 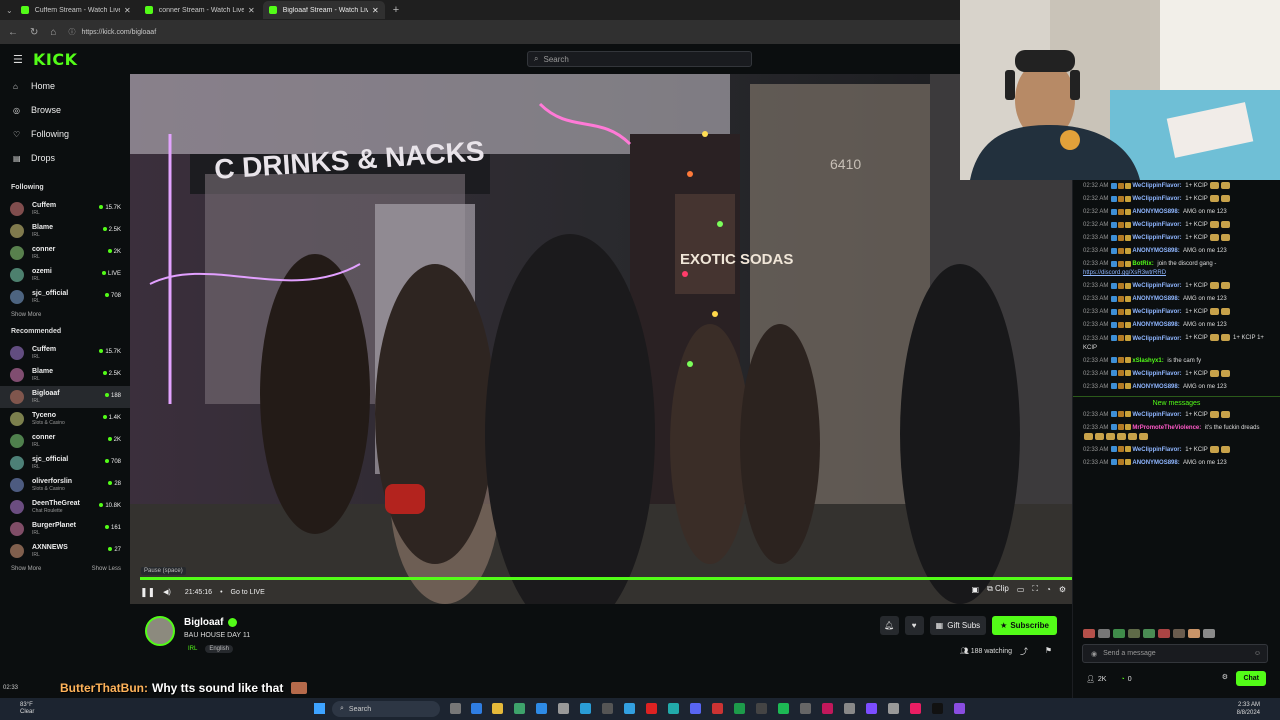 I want to click on volume-icon: ◀), so click(x=167, y=592).